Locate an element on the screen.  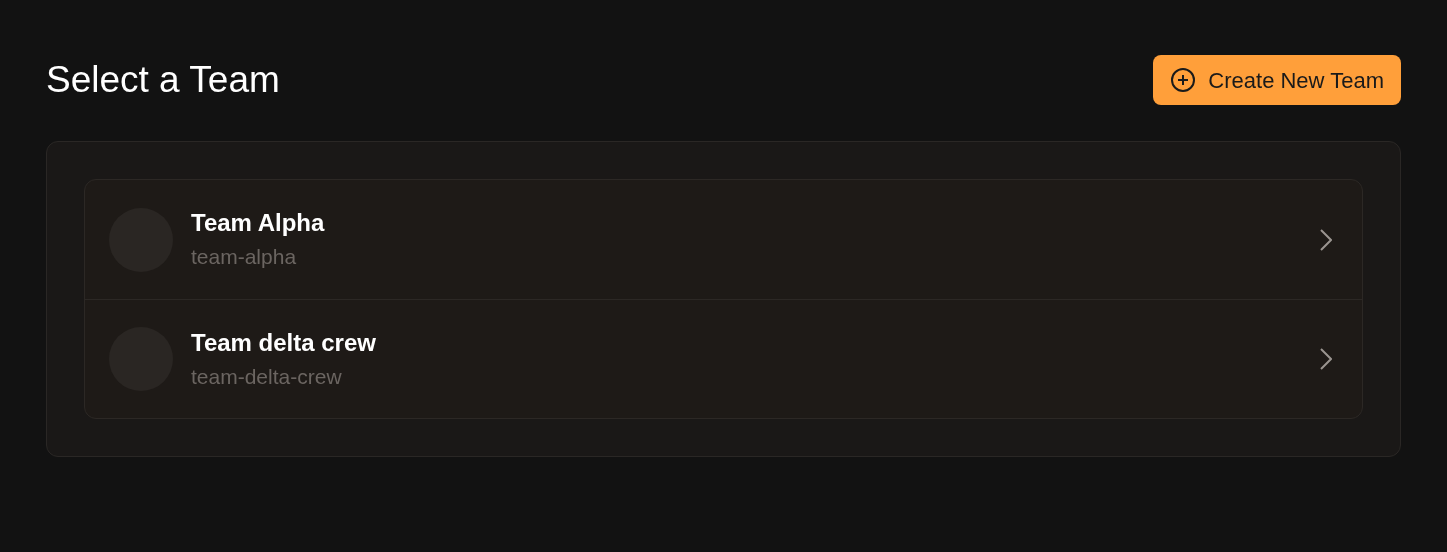
create-team-button: Create New Team is located at coordinates (1277, 80).